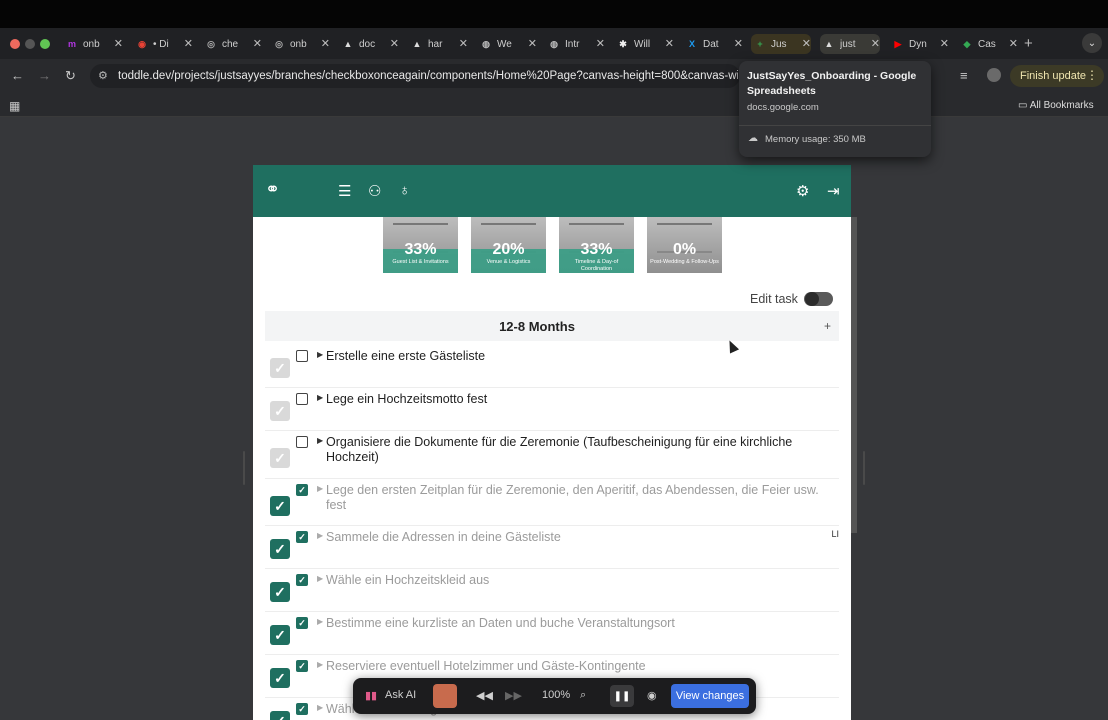 Image resolution: width=1108 pixels, height=720 pixels. Describe the element at coordinates (854, 375) in the screenshot. I see `app-scrollbar` at that location.